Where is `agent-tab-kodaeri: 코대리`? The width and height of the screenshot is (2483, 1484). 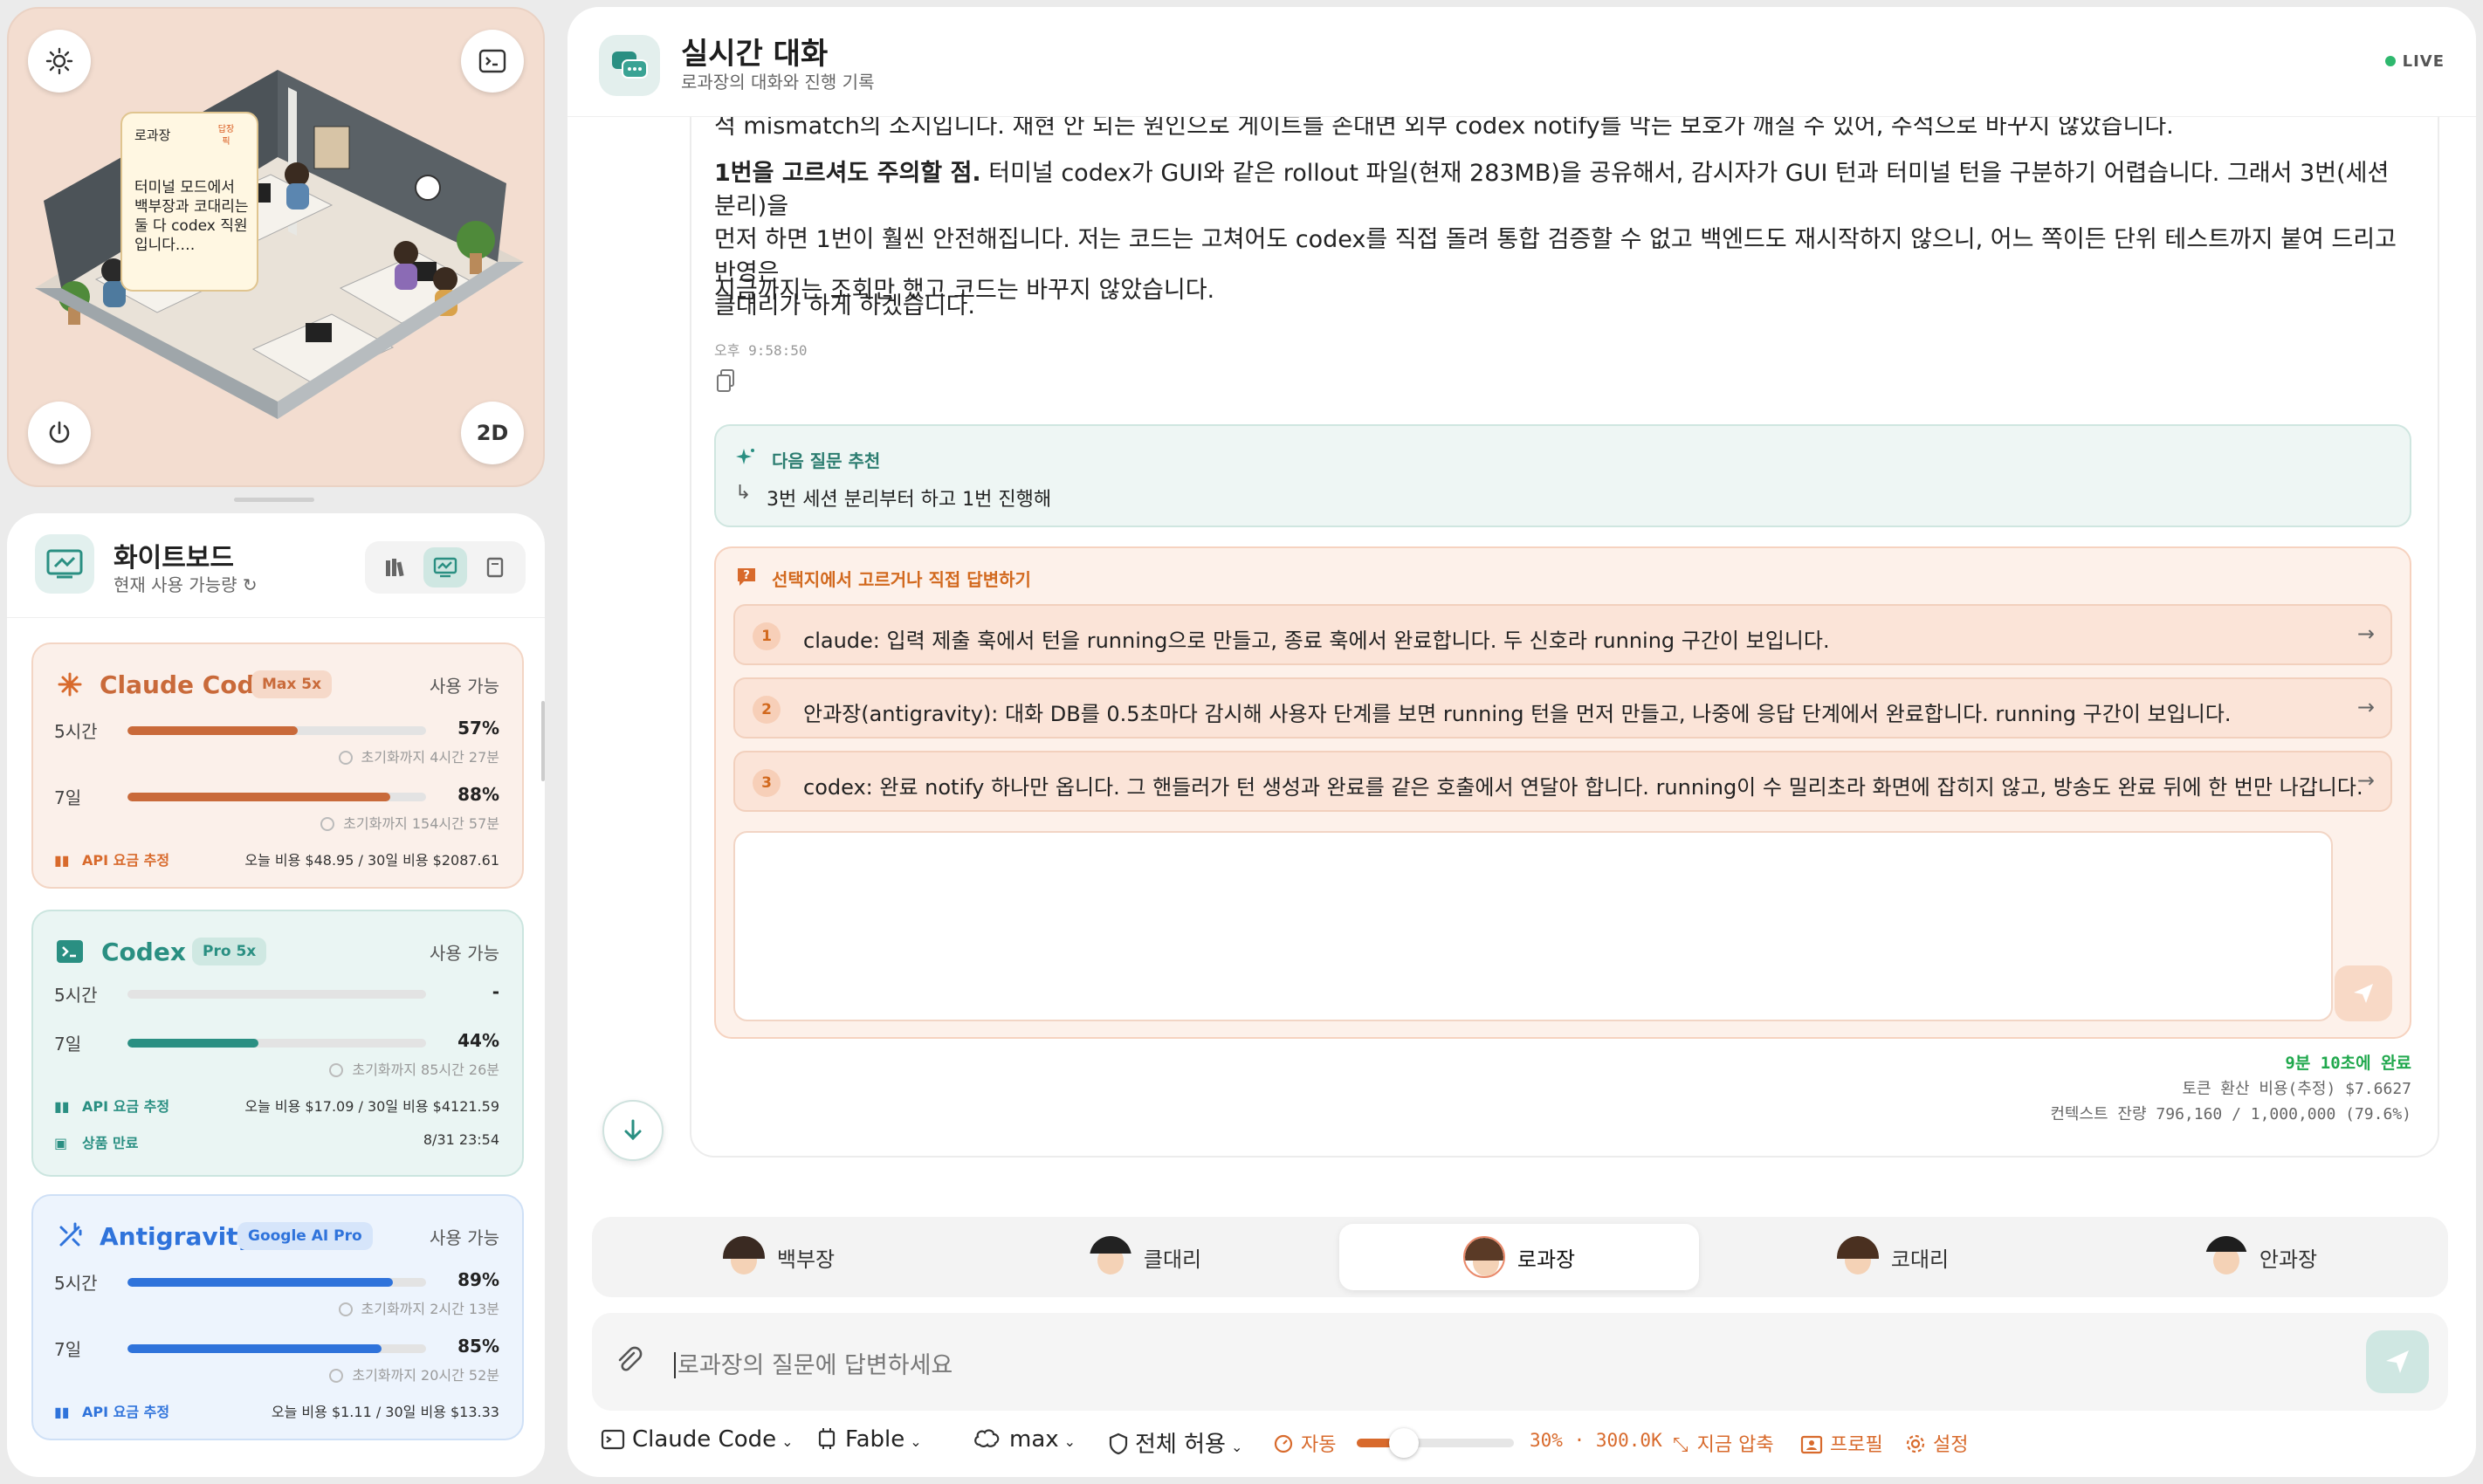 agent-tab-kodaeri: 코대리 is located at coordinates (1893, 1257).